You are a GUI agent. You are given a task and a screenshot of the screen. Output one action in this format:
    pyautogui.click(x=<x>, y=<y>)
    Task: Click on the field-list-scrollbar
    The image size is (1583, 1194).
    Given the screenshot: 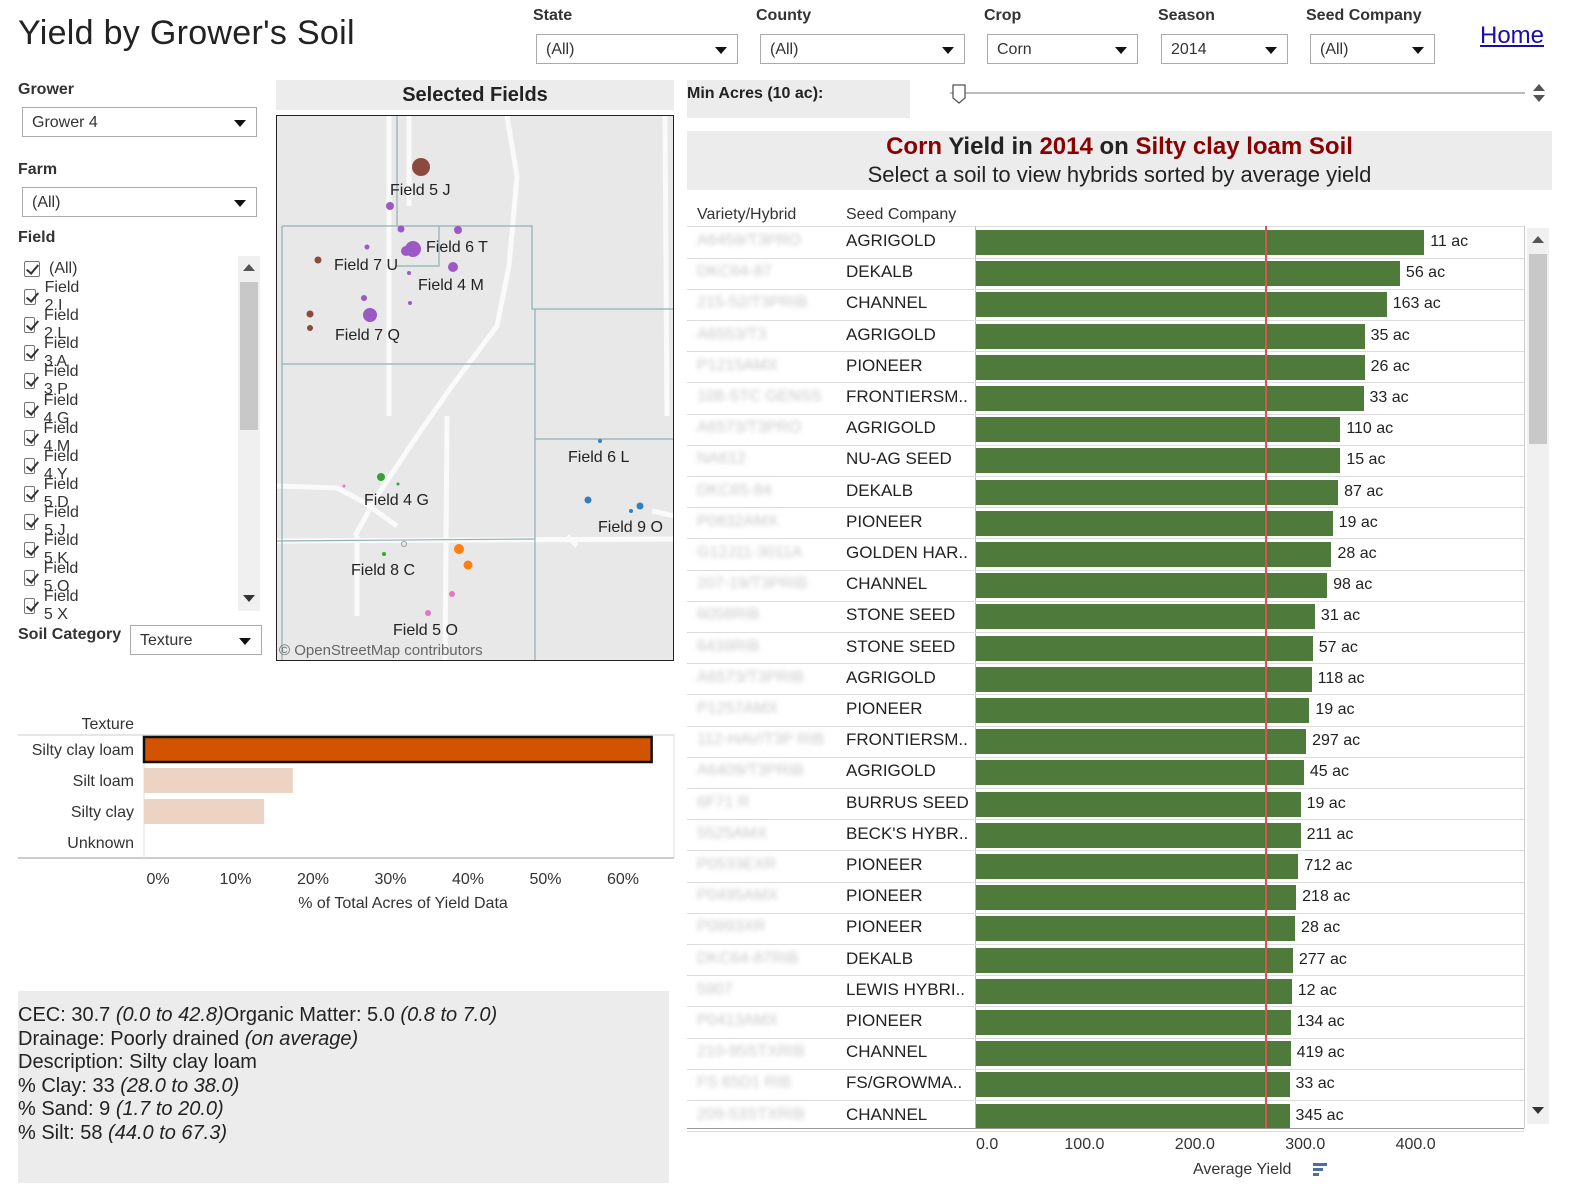 What is the action you would take?
    pyautogui.click(x=249, y=433)
    